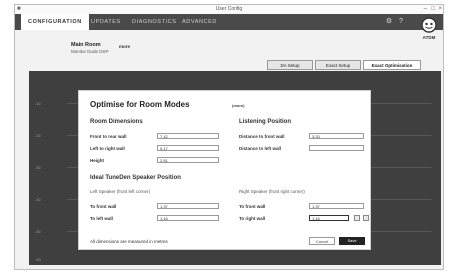 The width and height of the screenshot is (452, 275). What do you see at coordinates (103, 206) in the screenshot?
I see `left-to-front-label: To front wall` at bounding box center [103, 206].